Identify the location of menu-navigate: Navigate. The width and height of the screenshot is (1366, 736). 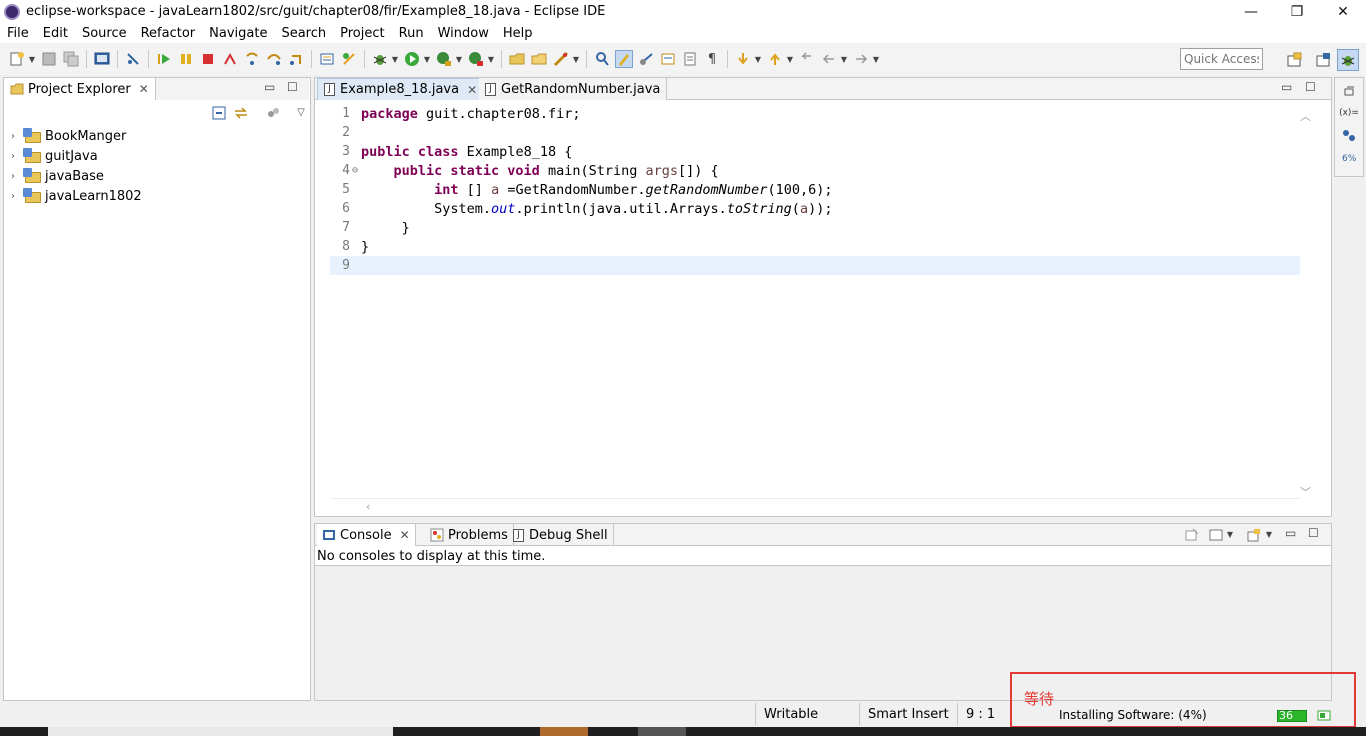
(238, 33).